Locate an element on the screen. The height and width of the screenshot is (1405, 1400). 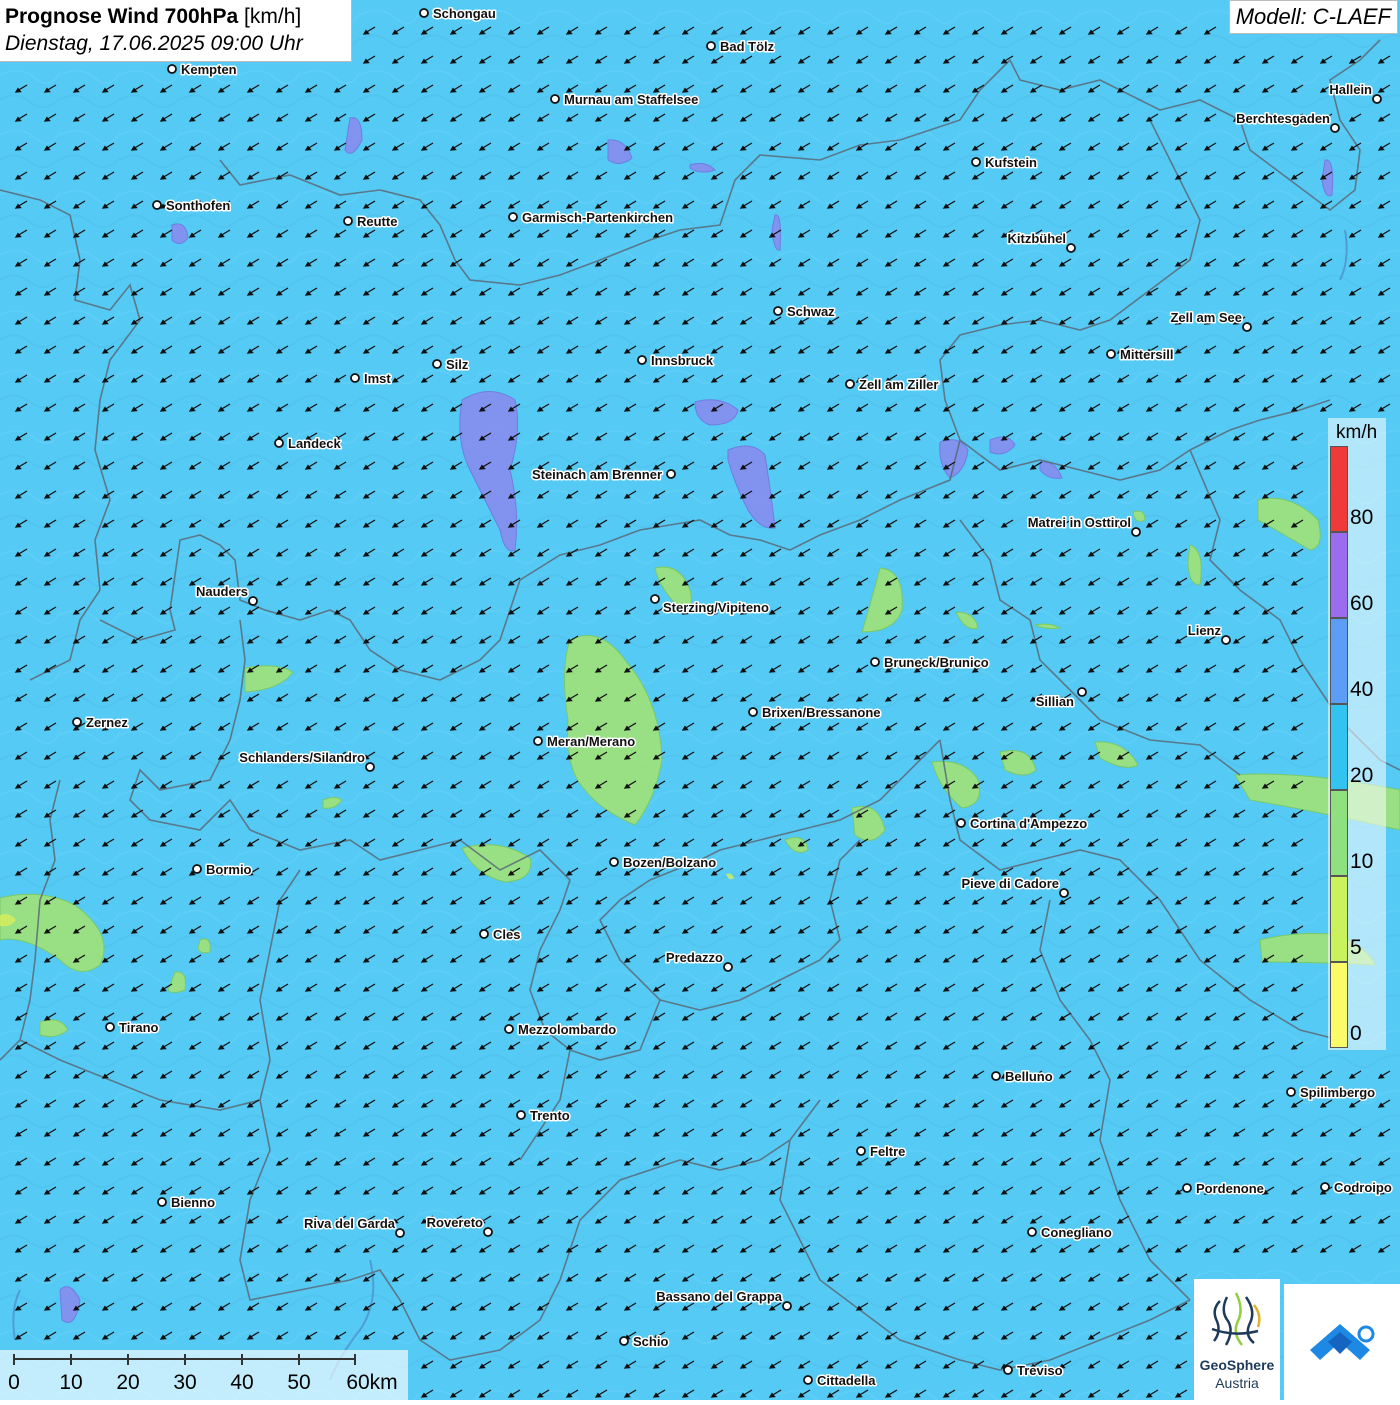
map-title: Prognose Wind 700hPa [km/h] is located at coordinates (175, 17).